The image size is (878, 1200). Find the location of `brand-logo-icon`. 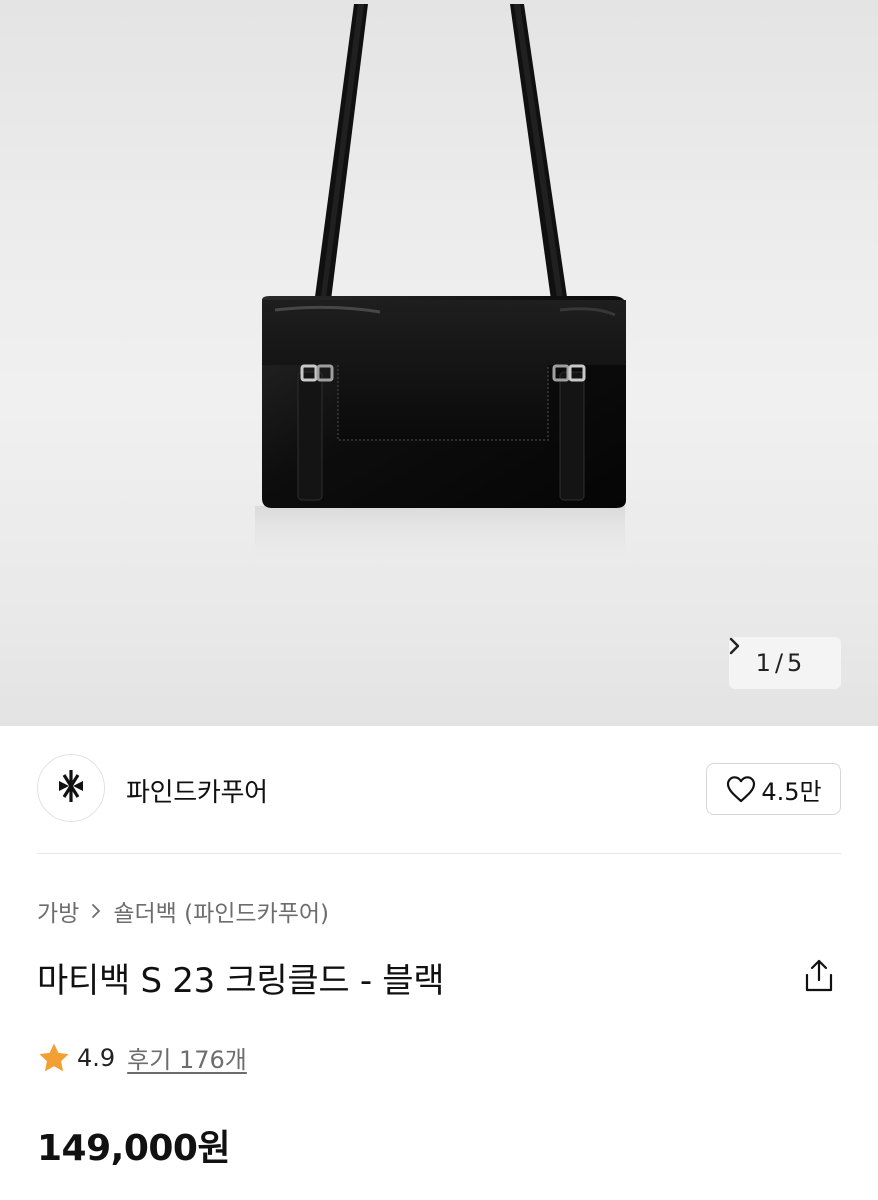

brand-logo-icon is located at coordinates (71, 788).